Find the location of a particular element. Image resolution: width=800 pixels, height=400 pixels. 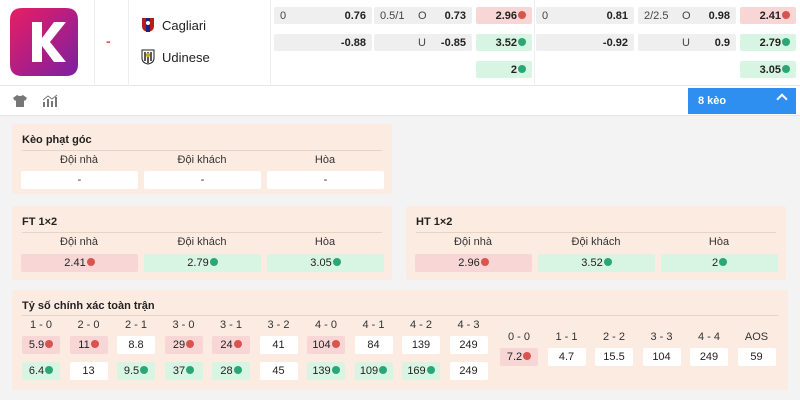

score-odds: 169 is located at coordinates (421, 371).